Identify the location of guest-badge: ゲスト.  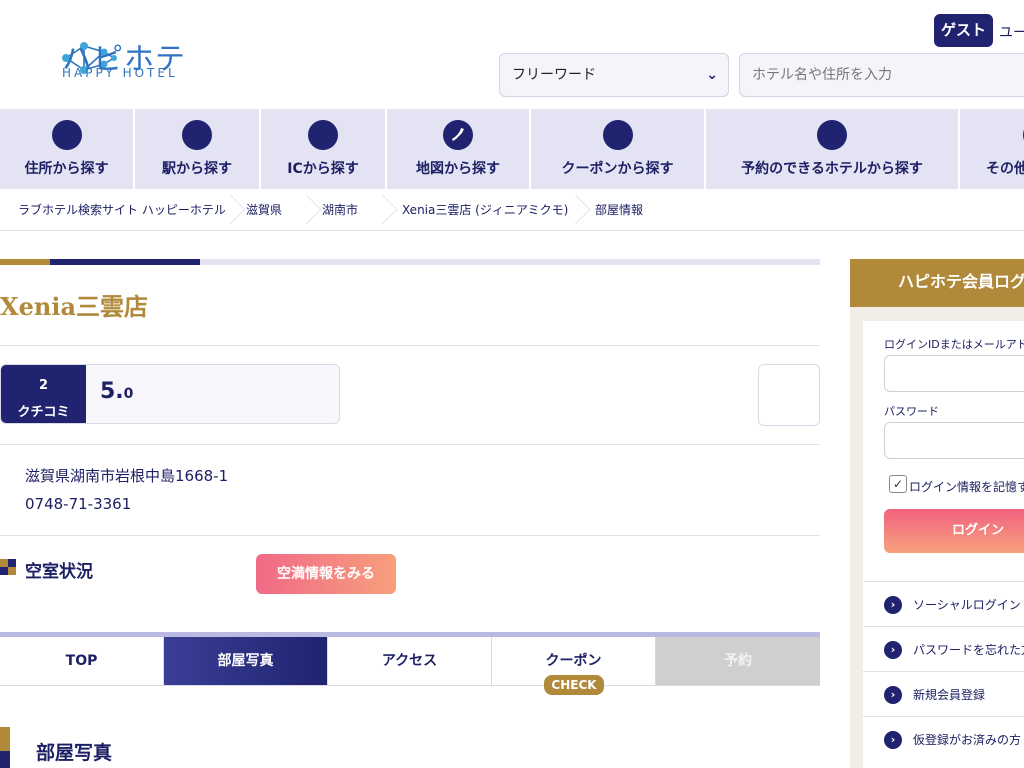
(963, 30).